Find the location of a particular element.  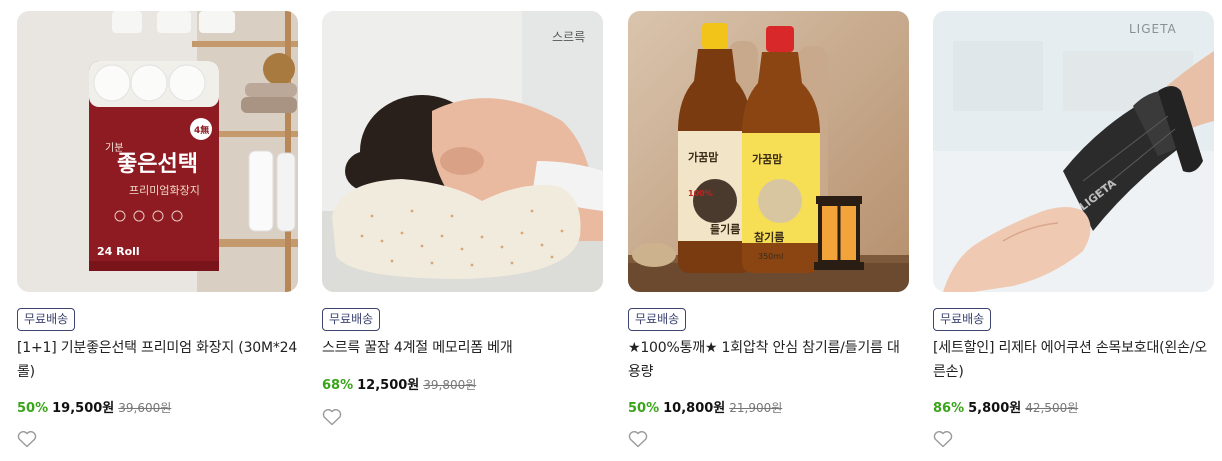

product-title: 스르륵 꿀잠 4계절 메모리폼 베개 is located at coordinates (462, 348).